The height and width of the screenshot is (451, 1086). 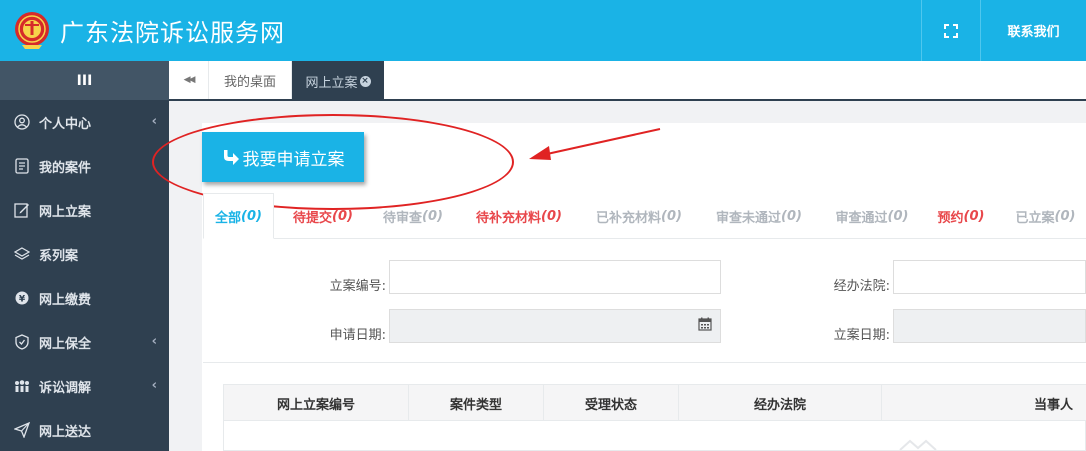 I want to click on money-icon: ¥, so click(x=22, y=298).